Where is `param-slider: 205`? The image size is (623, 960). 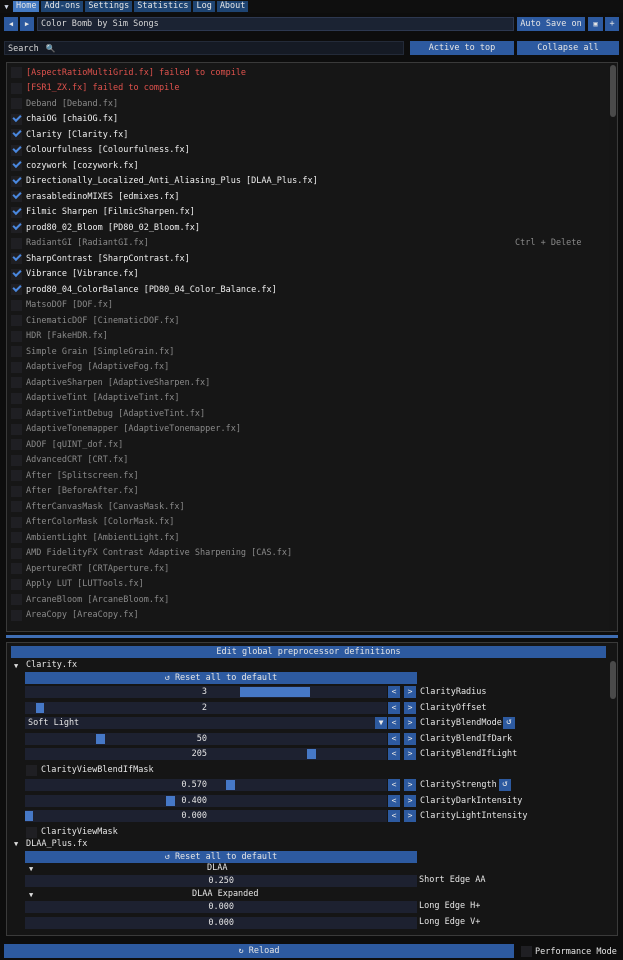 param-slider: 205 is located at coordinates (206, 754).